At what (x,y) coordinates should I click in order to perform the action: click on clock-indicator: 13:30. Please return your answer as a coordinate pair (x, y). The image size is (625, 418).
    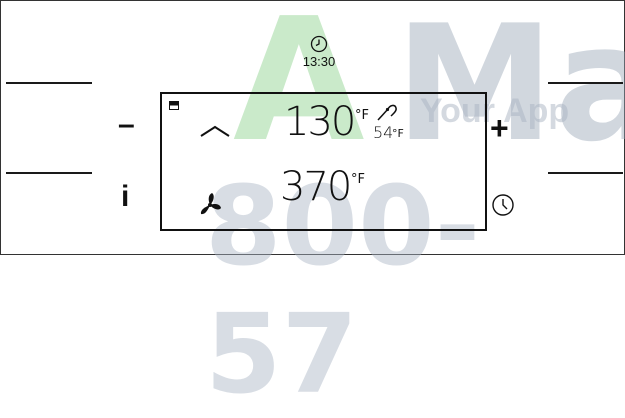
    Looking at the image, I should click on (319, 52).